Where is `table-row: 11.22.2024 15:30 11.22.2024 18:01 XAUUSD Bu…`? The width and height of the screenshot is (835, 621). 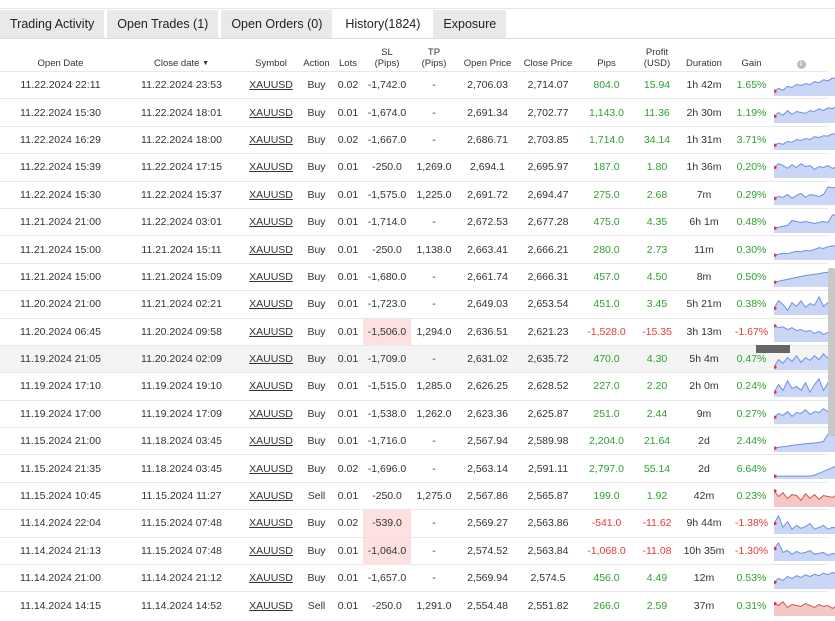
table-row: 11.22.2024 15:30 11.22.2024 18:01 XAUUSD Bu… is located at coordinates (417, 112).